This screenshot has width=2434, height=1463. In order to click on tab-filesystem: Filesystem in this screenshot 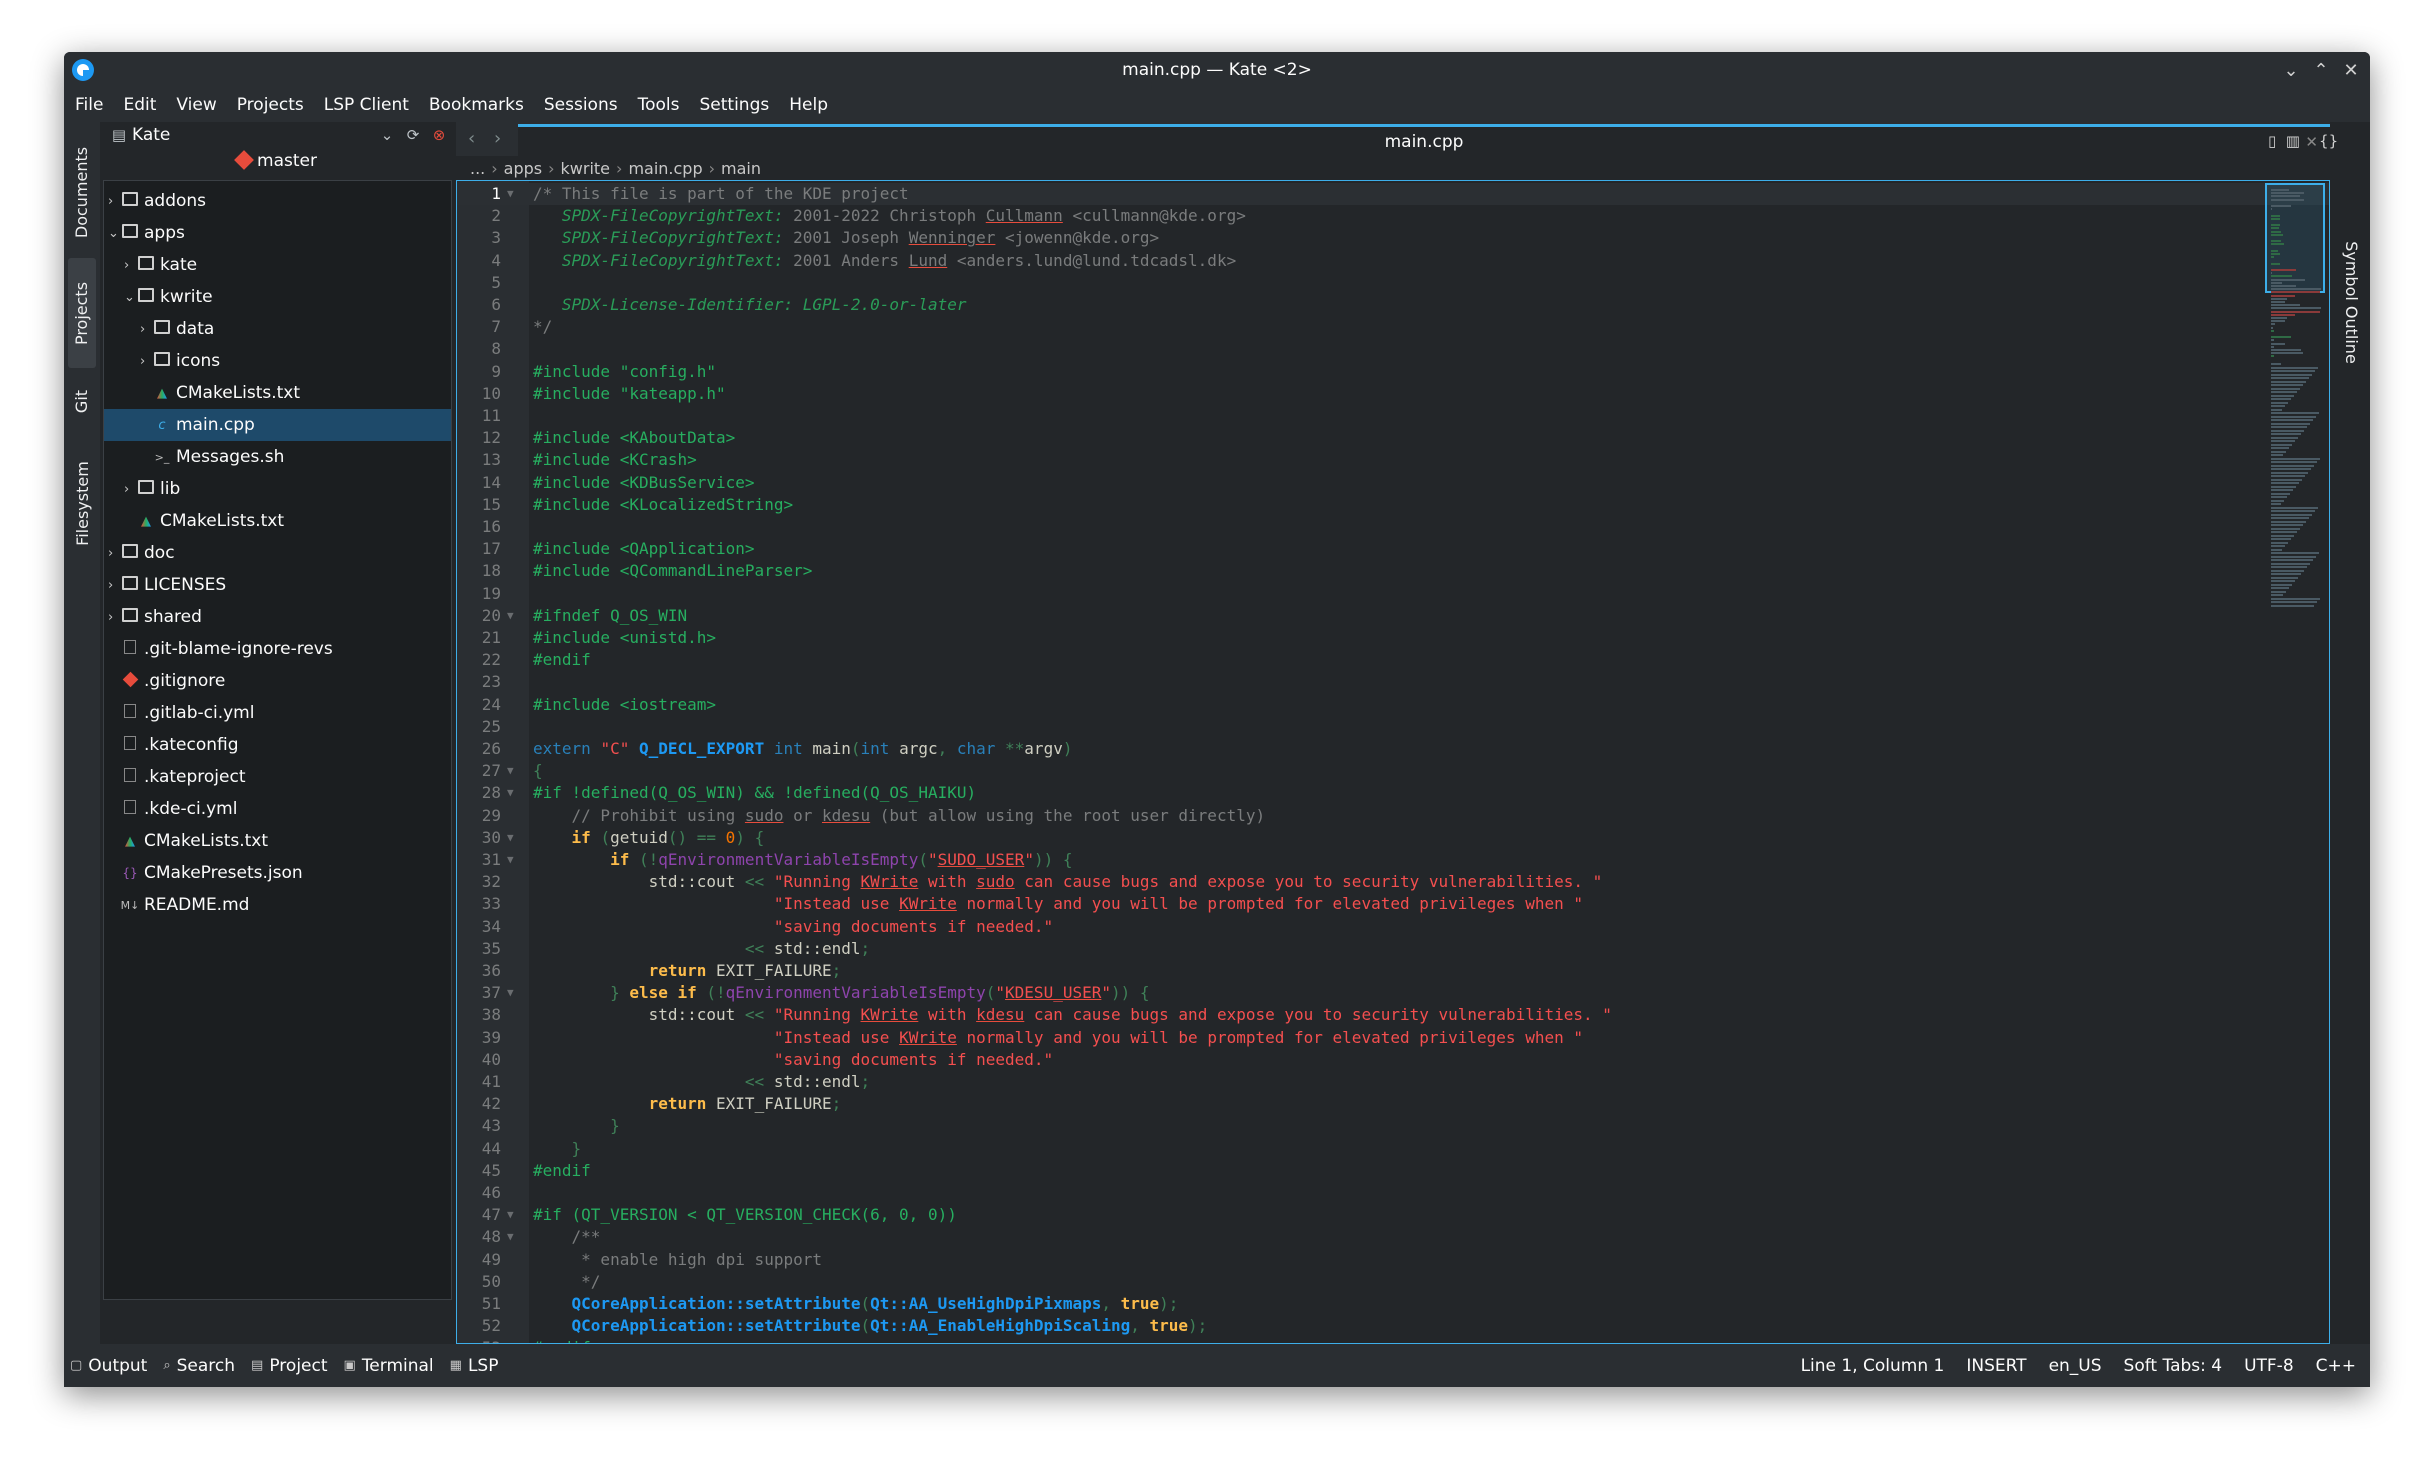, I will do `click(82, 503)`.